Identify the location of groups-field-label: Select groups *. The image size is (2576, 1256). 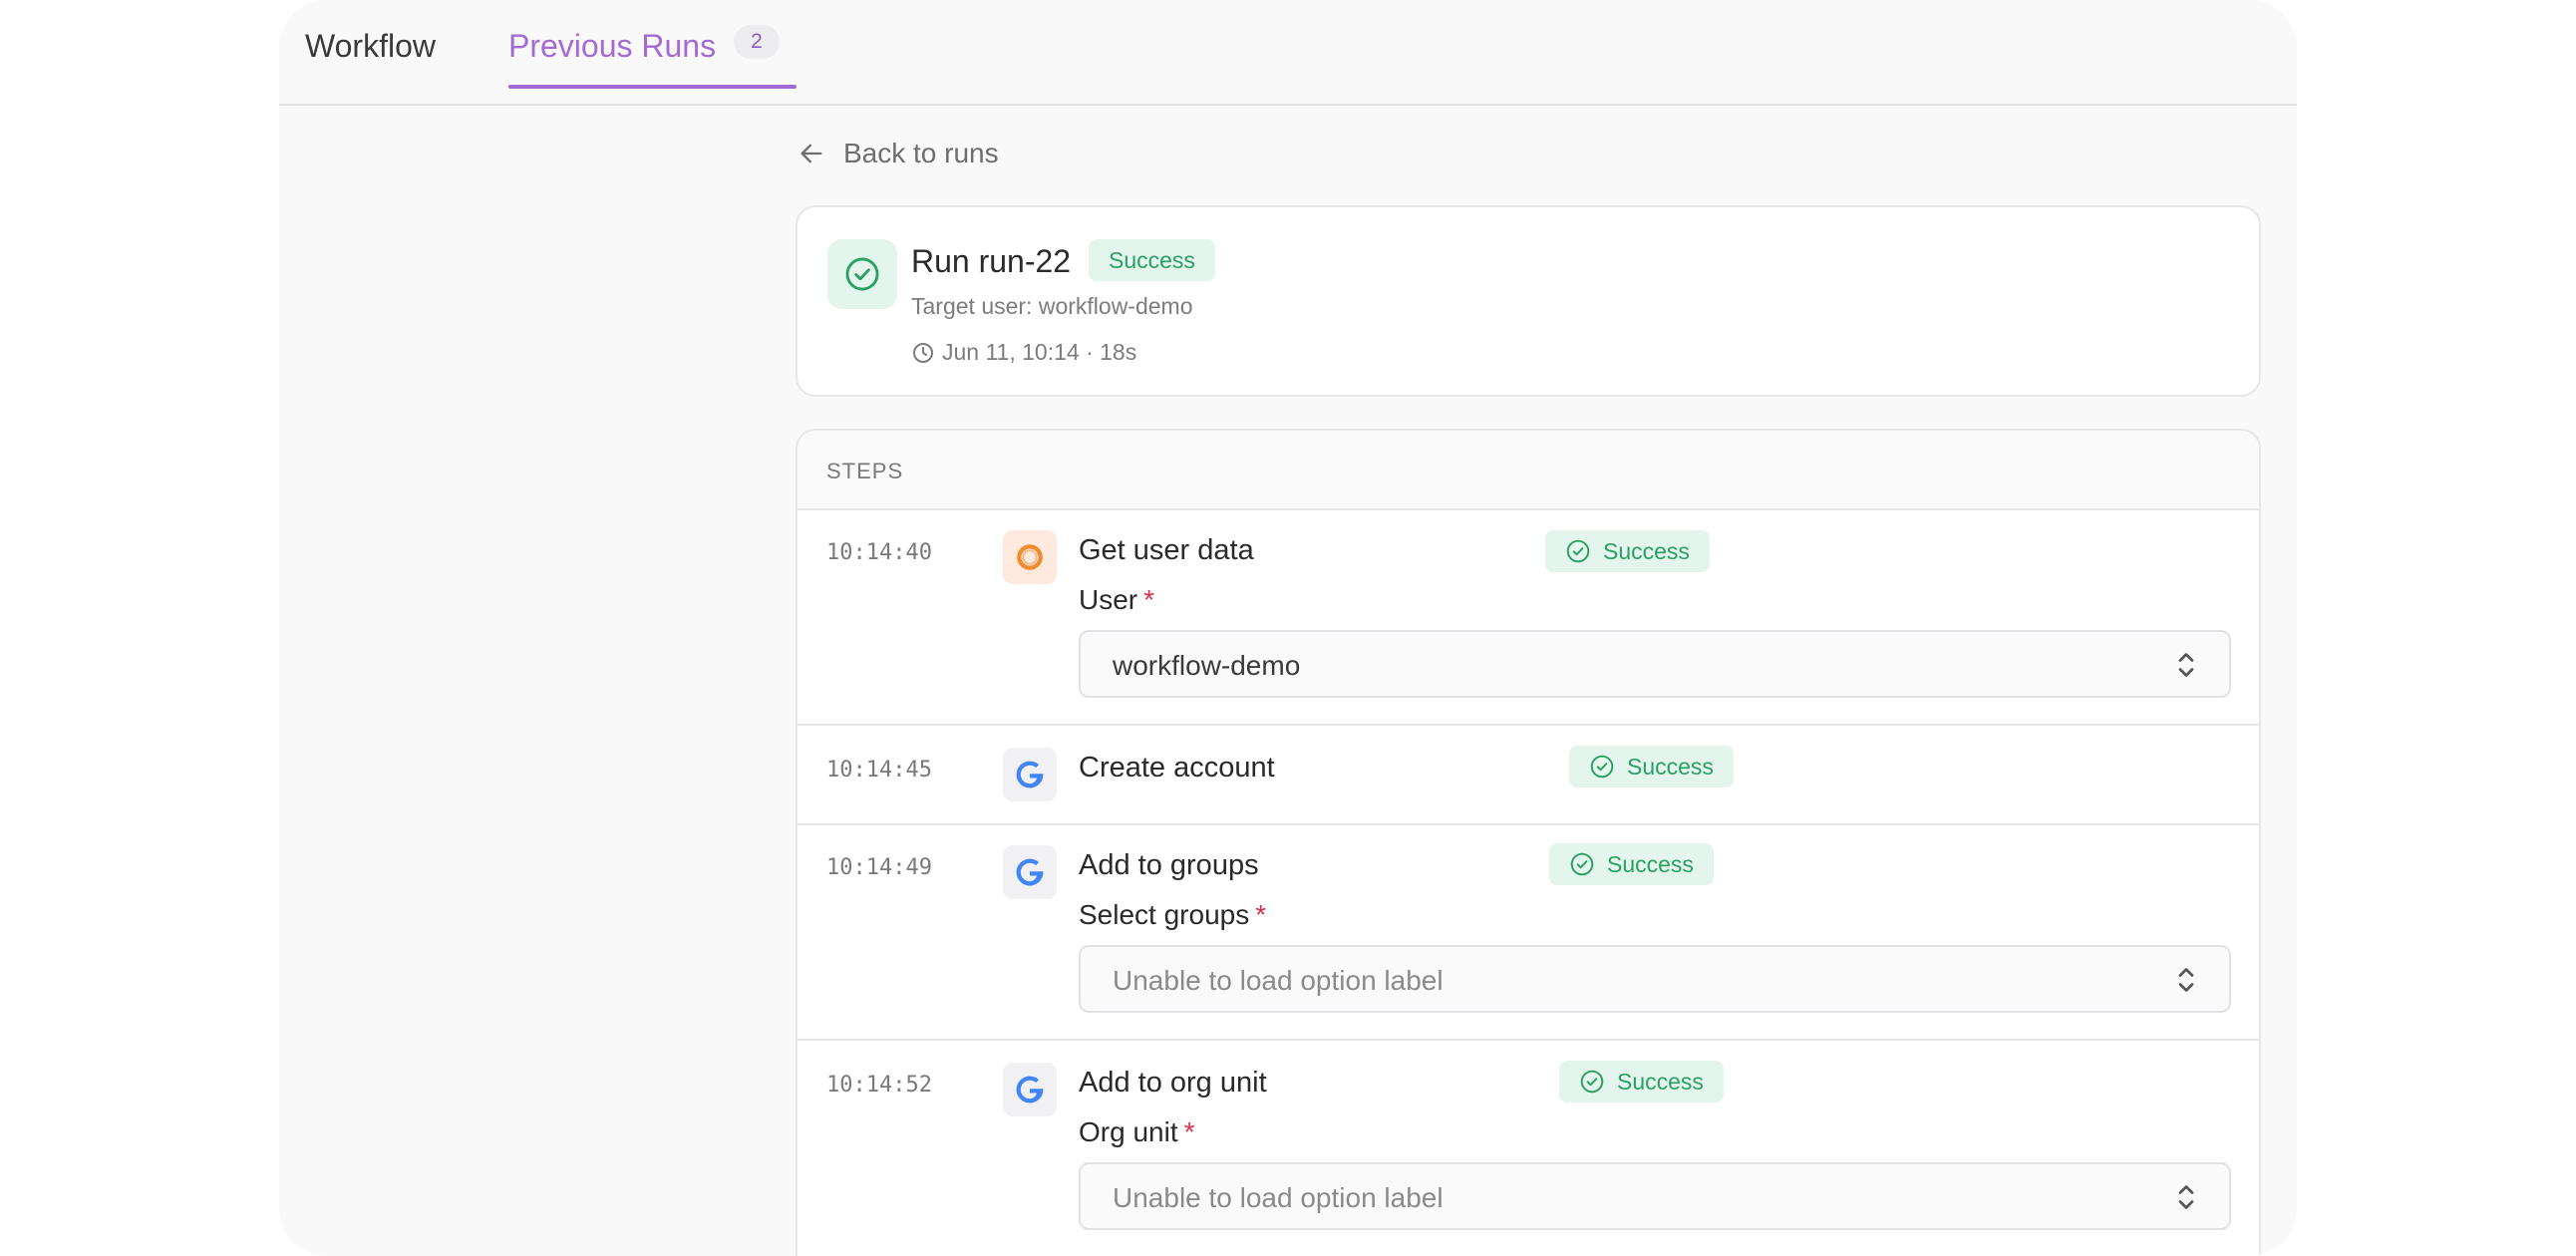
(1172, 915).